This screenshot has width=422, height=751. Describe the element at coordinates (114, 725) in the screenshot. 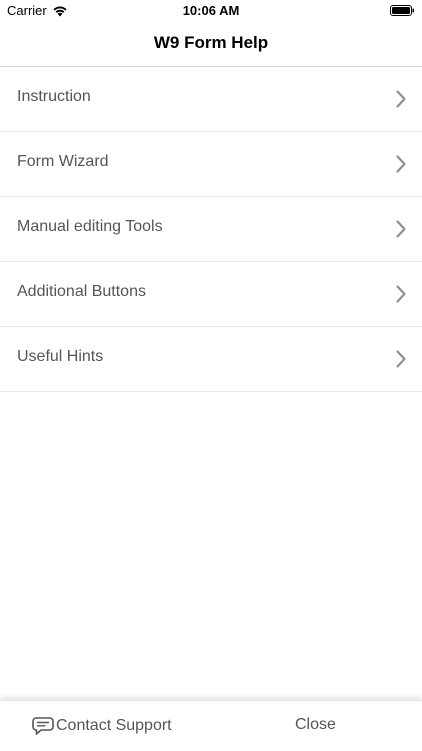

I see `contact-support-label: Contact Support` at that location.